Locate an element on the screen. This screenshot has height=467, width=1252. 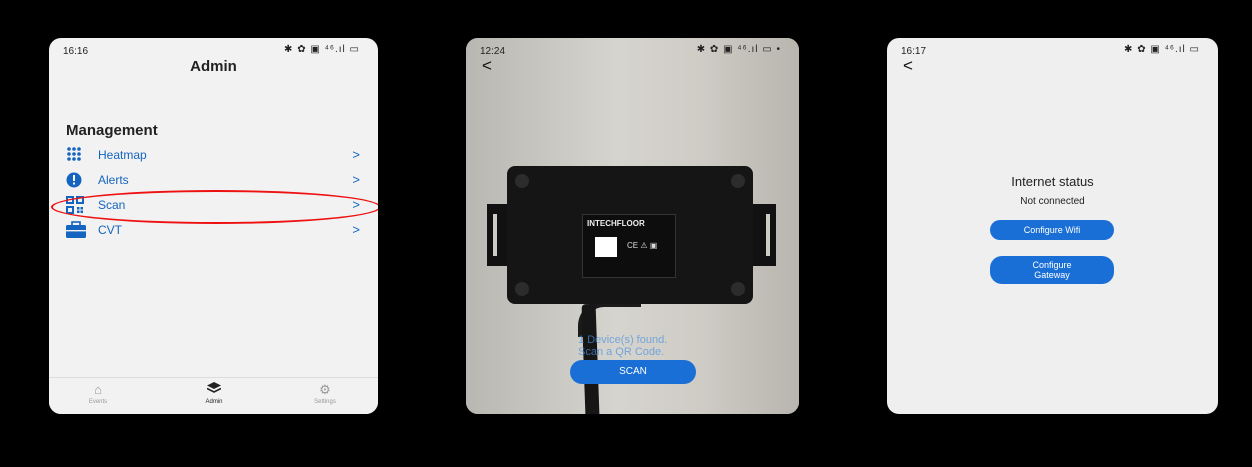
internet-status-value: Not connected is located at coordinates (1052, 201).